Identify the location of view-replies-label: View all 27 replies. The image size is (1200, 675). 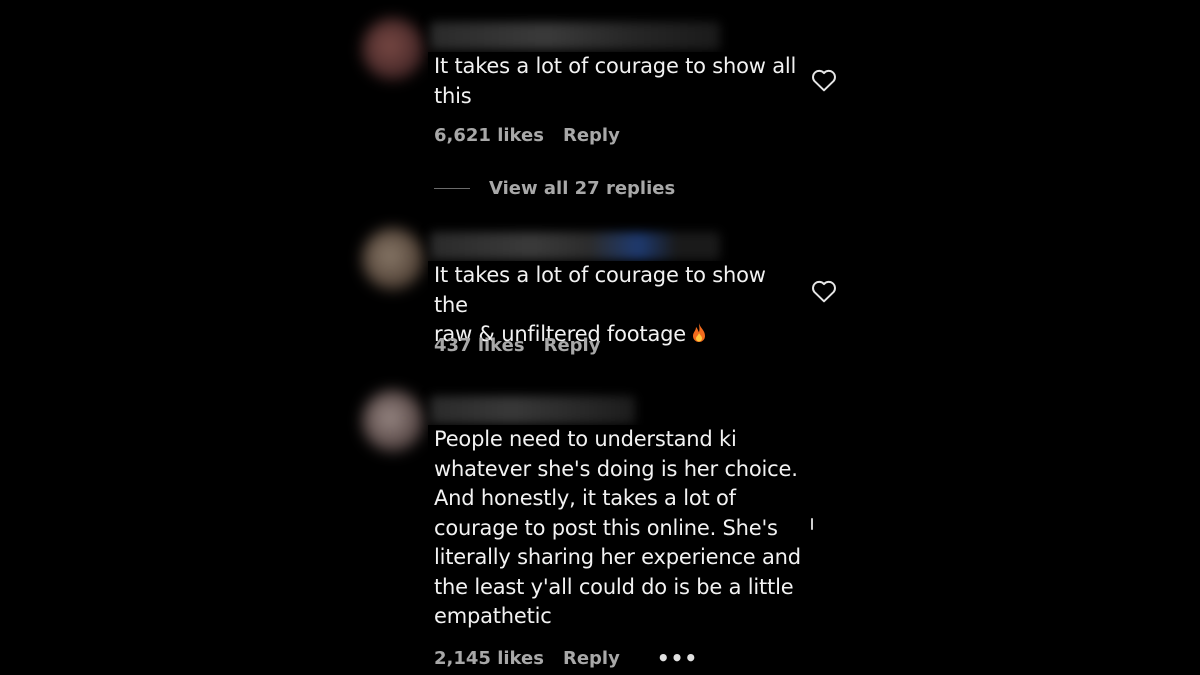
(582, 188).